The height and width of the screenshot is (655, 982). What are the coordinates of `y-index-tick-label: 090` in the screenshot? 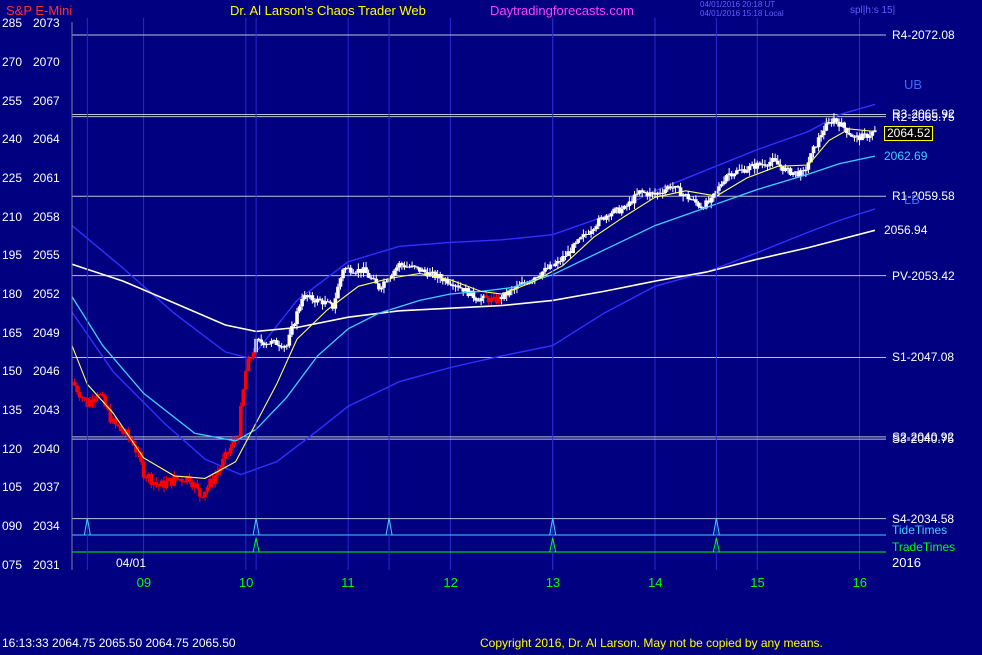 It's located at (12, 526).